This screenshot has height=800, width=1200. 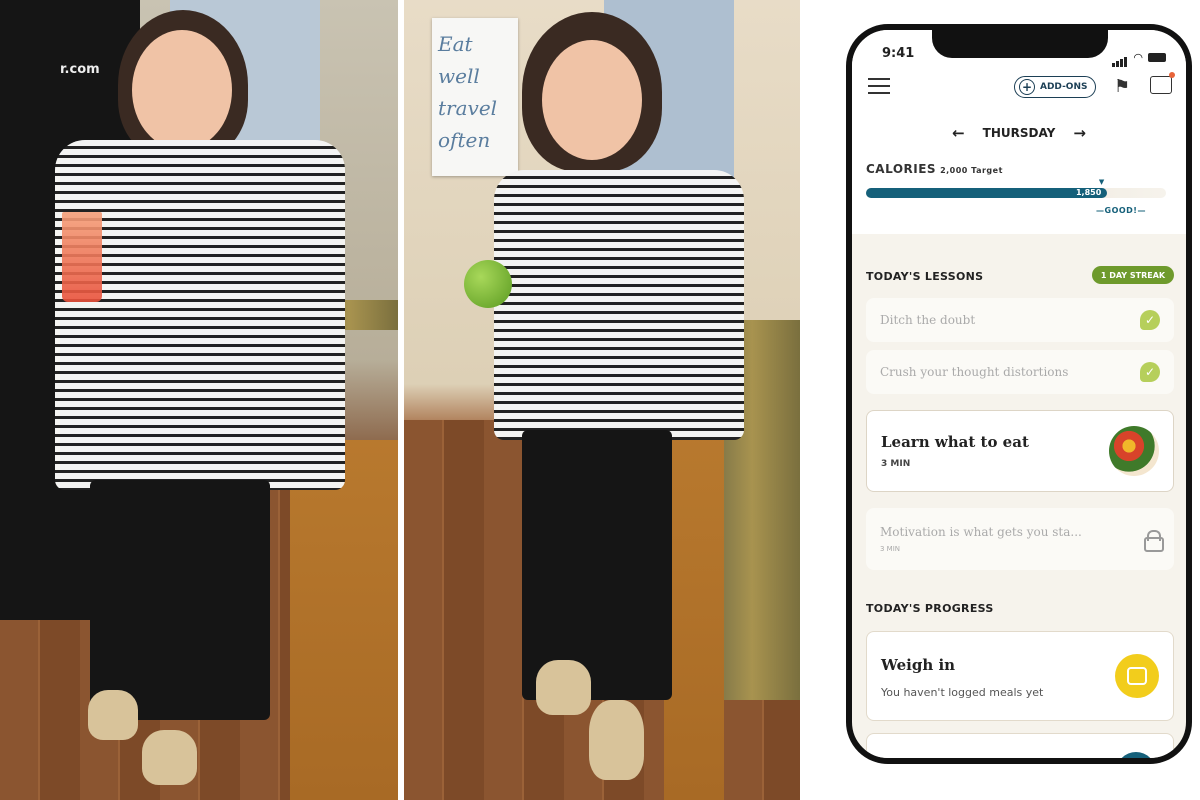 I want to click on sign-line: well, so click(x=459, y=76).